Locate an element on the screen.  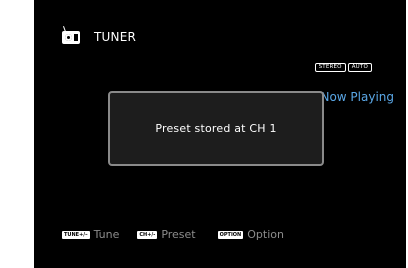
footer-hints: TUNE+/– Tune CH+/- Preset OPTION Option is located at coordinates (173, 234).